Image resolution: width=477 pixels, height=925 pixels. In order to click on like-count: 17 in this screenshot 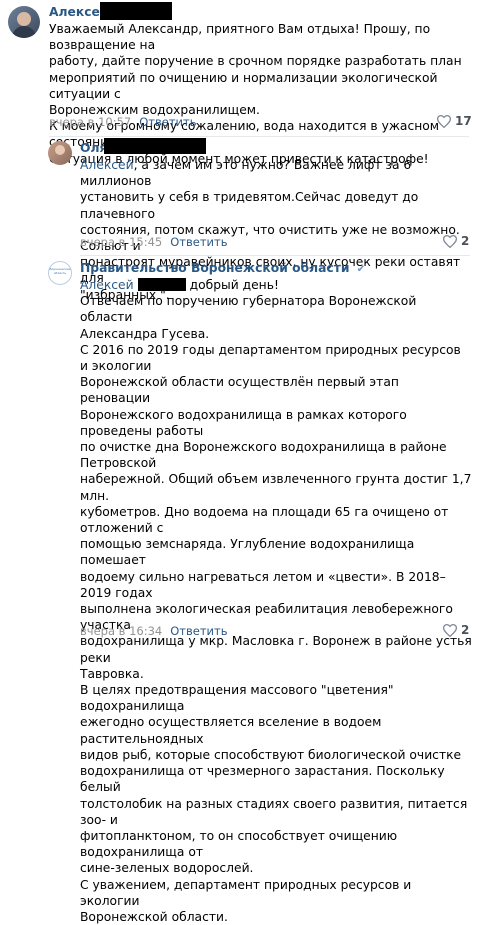, I will do `click(463, 121)`.